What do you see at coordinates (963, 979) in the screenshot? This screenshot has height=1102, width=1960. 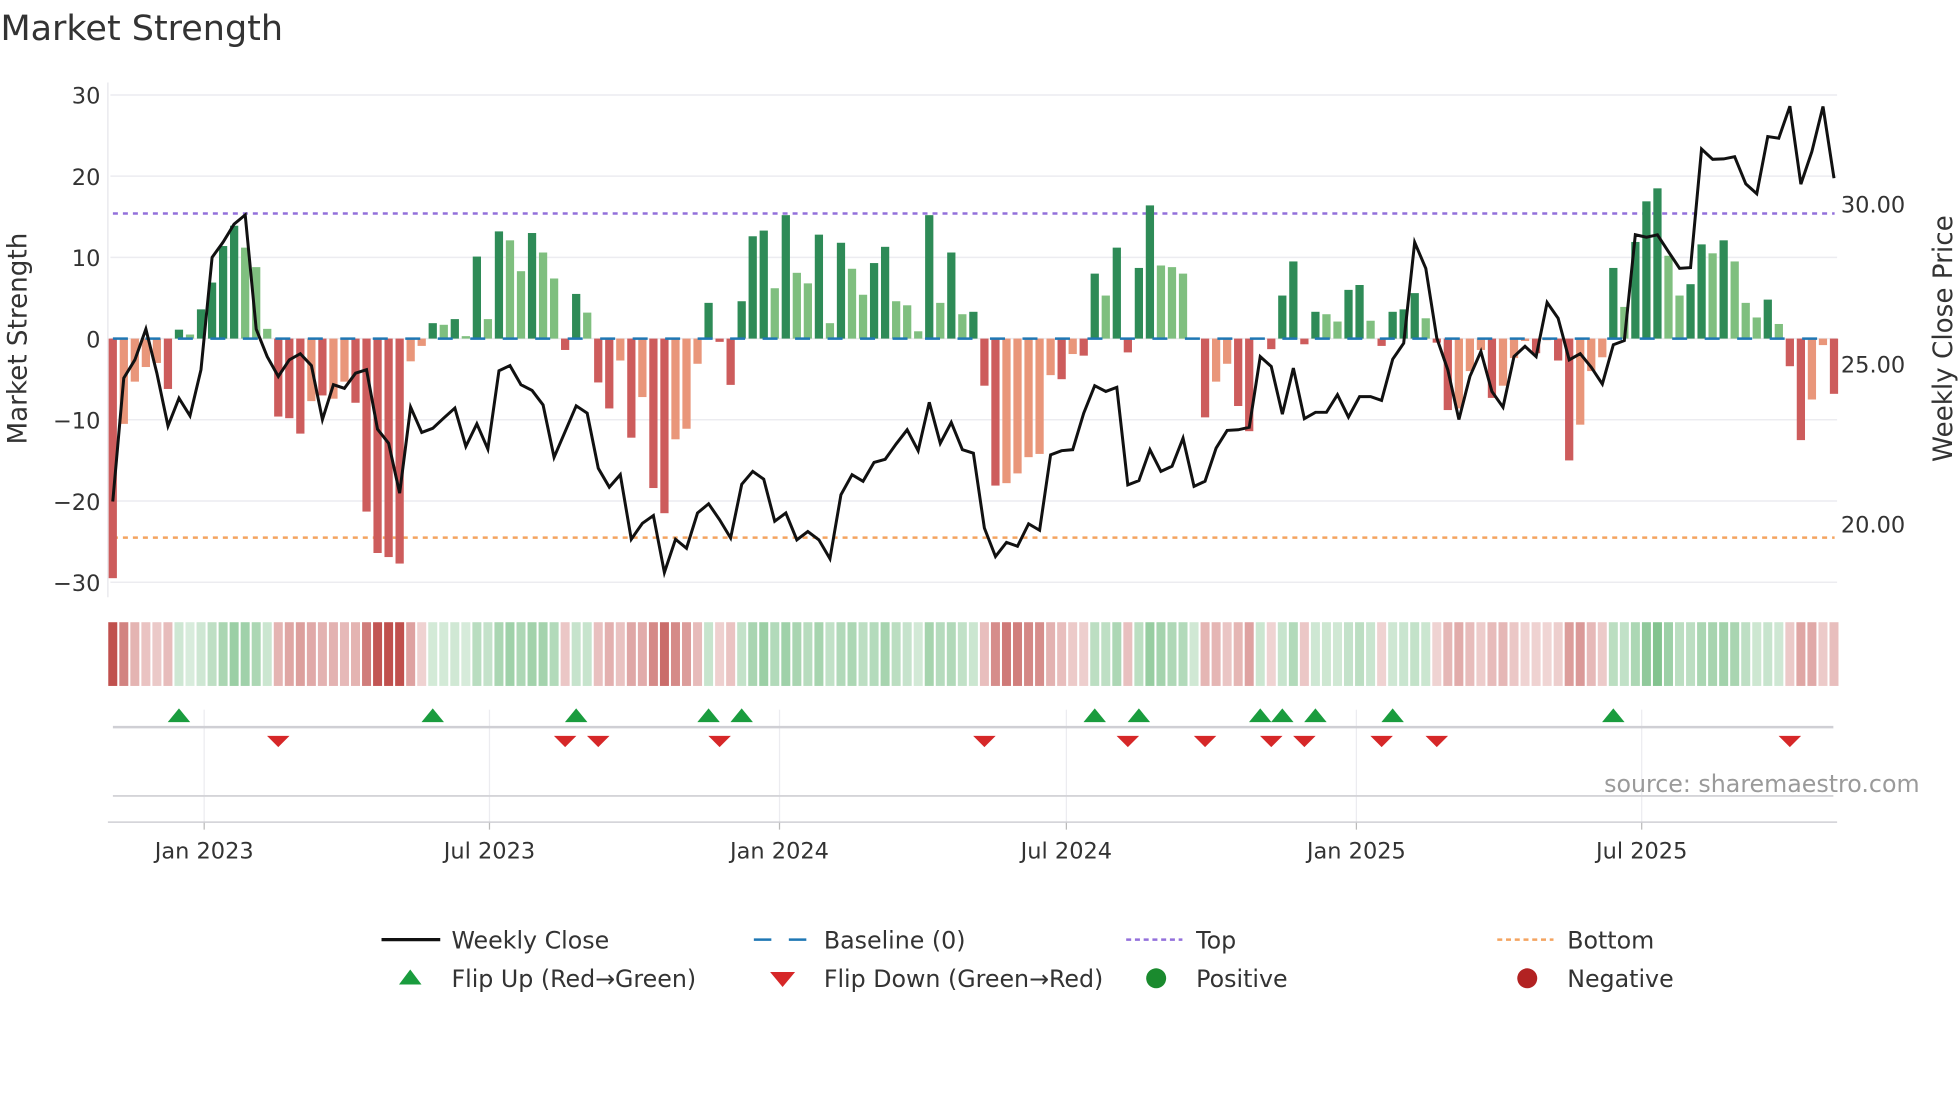 I see `legend-label: Flip Down (Green→Red)` at bounding box center [963, 979].